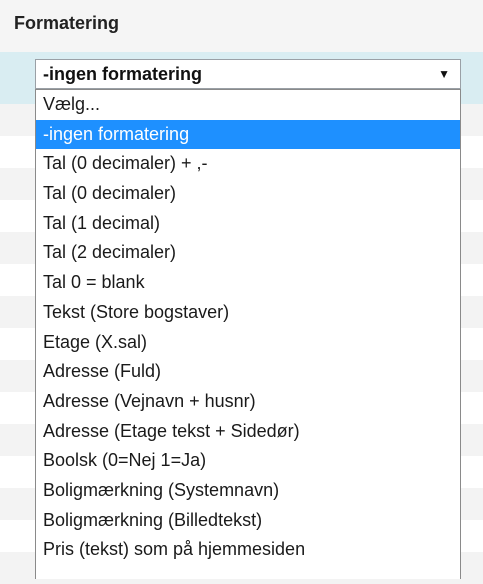 This screenshot has width=483, height=584. What do you see at coordinates (444, 74) in the screenshot?
I see `chevron-down-icon: ▼` at bounding box center [444, 74].